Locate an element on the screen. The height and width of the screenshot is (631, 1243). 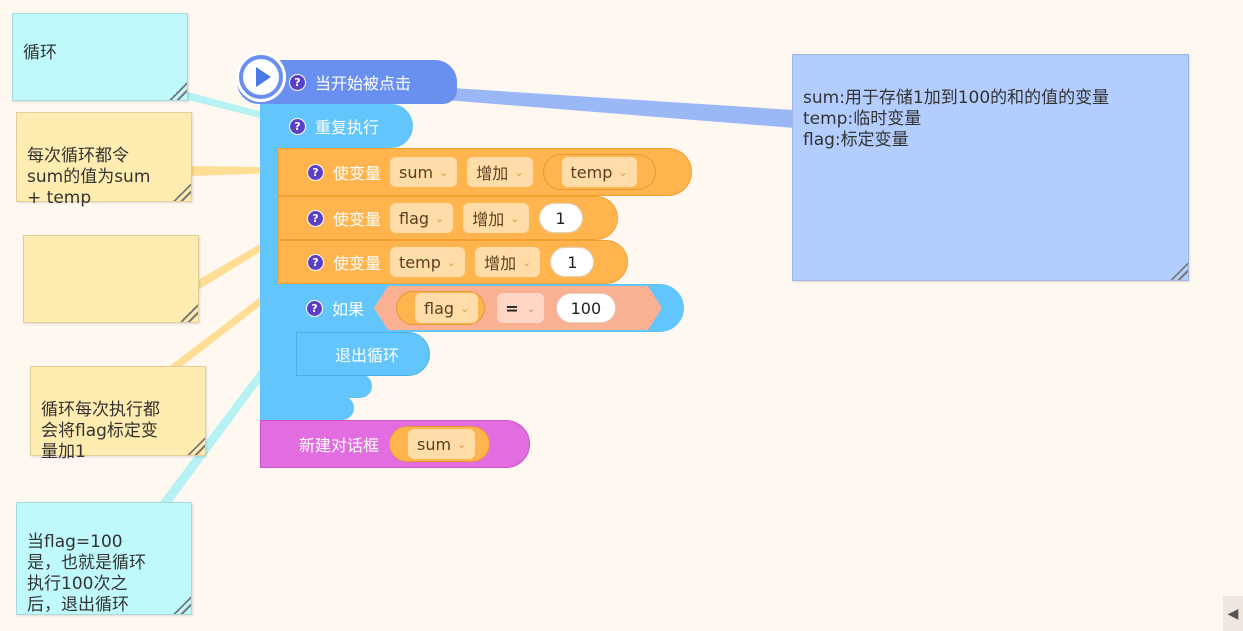
play-icon is located at coordinates (261, 77).